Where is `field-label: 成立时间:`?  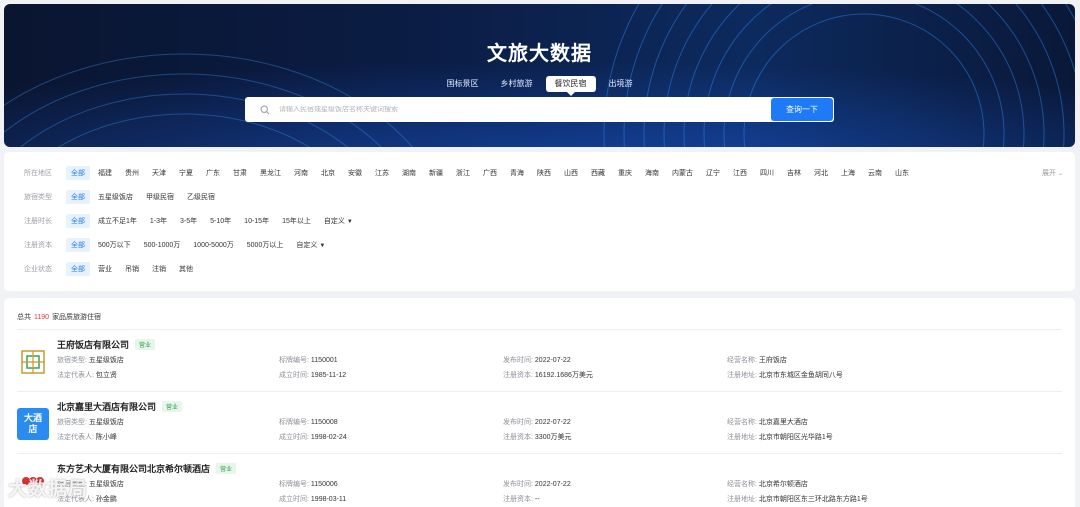
field-label: 成立时间: is located at coordinates (294, 437).